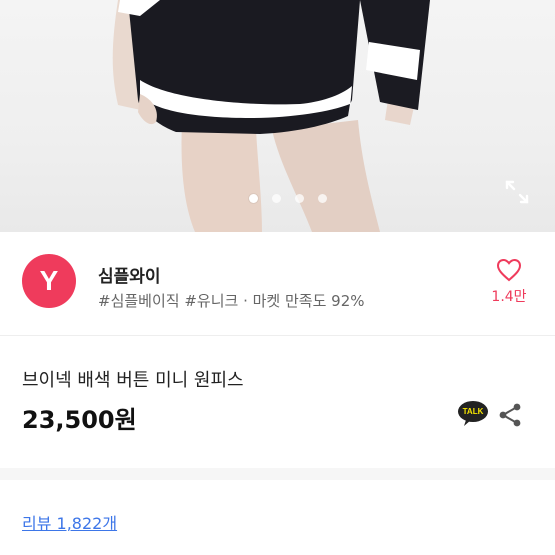 The height and width of the screenshot is (555, 555). Describe the element at coordinates (69, 522) in the screenshot. I see `review-count-link: 리뷰 1,822개` at that location.